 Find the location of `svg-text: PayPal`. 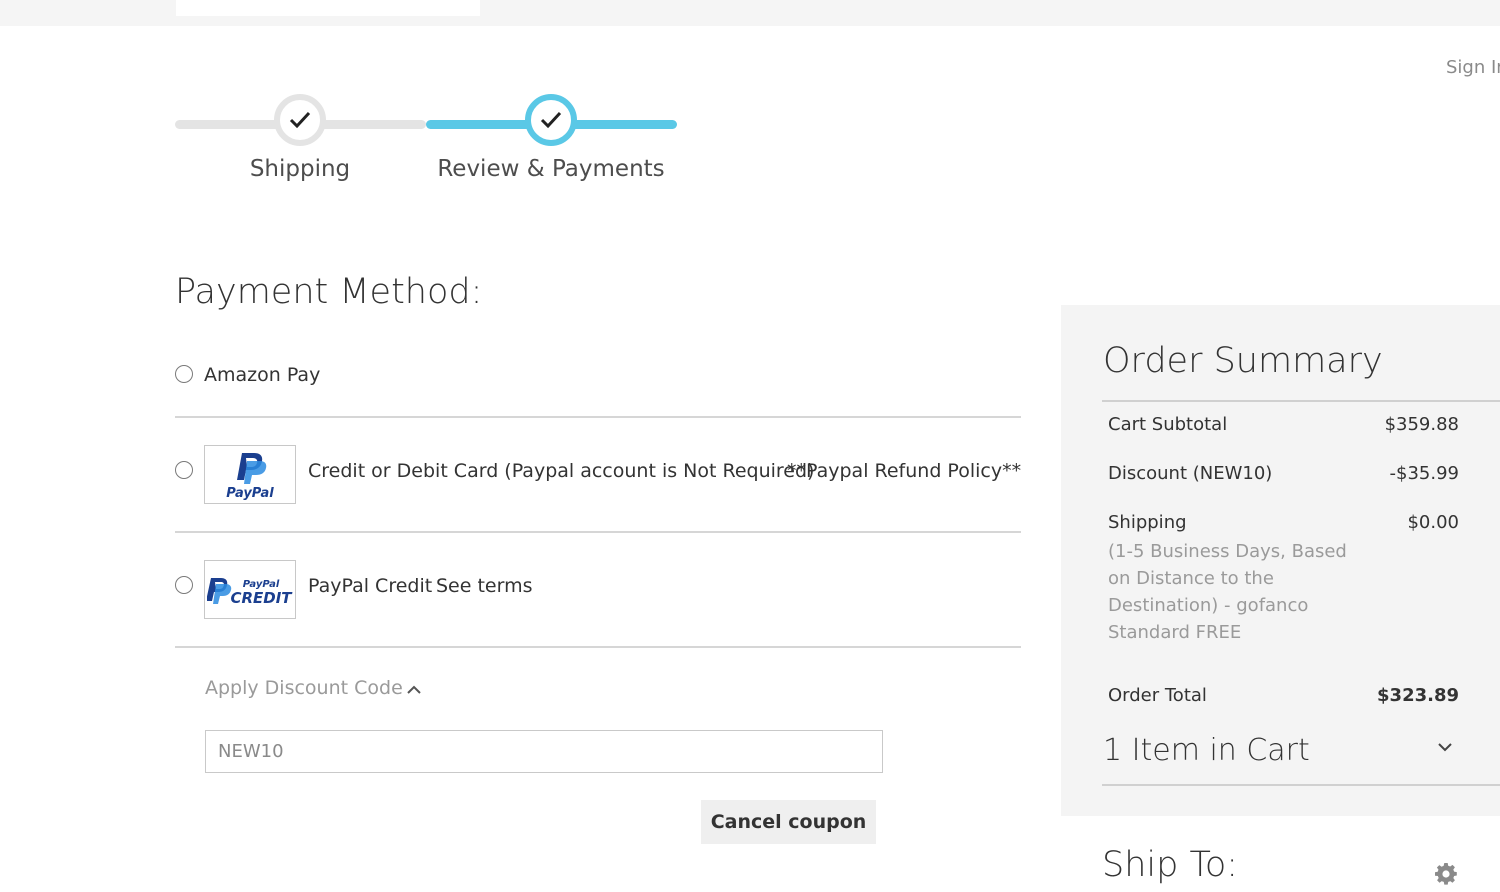

svg-text: PayPal is located at coordinates (250, 493).